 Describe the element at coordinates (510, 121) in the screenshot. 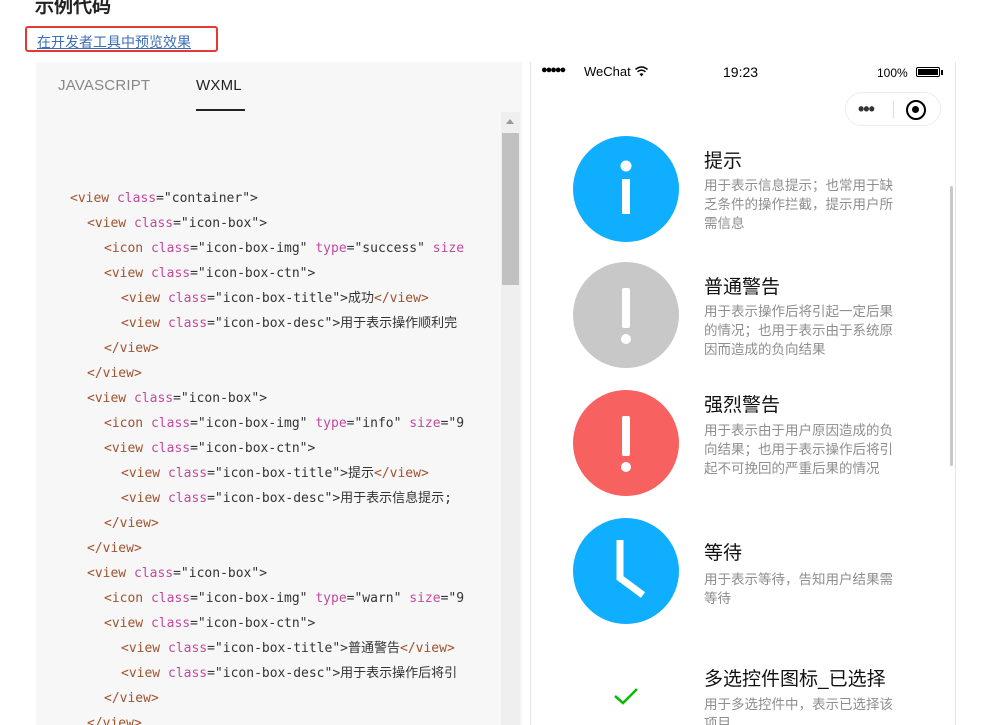

I see `scroll-up-arrow-icon` at that location.